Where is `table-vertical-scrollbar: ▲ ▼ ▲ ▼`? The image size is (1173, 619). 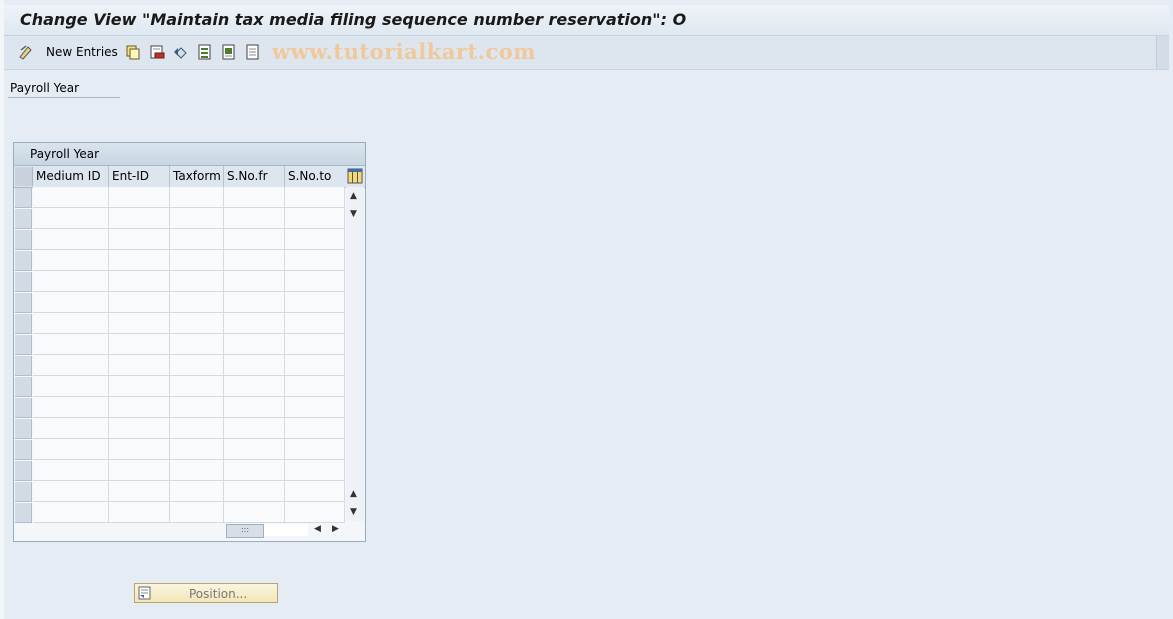 table-vertical-scrollbar: ▲ ▼ ▲ ▼ is located at coordinates (355, 354).